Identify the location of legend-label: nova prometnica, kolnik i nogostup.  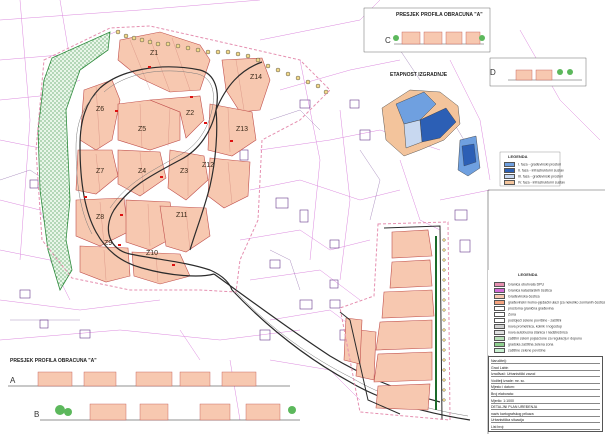
(535, 326).